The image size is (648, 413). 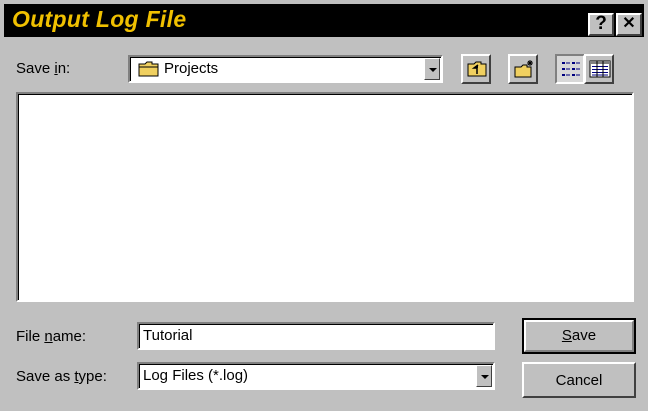 I want to click on save-button: Save, so click(x=579, y=336).